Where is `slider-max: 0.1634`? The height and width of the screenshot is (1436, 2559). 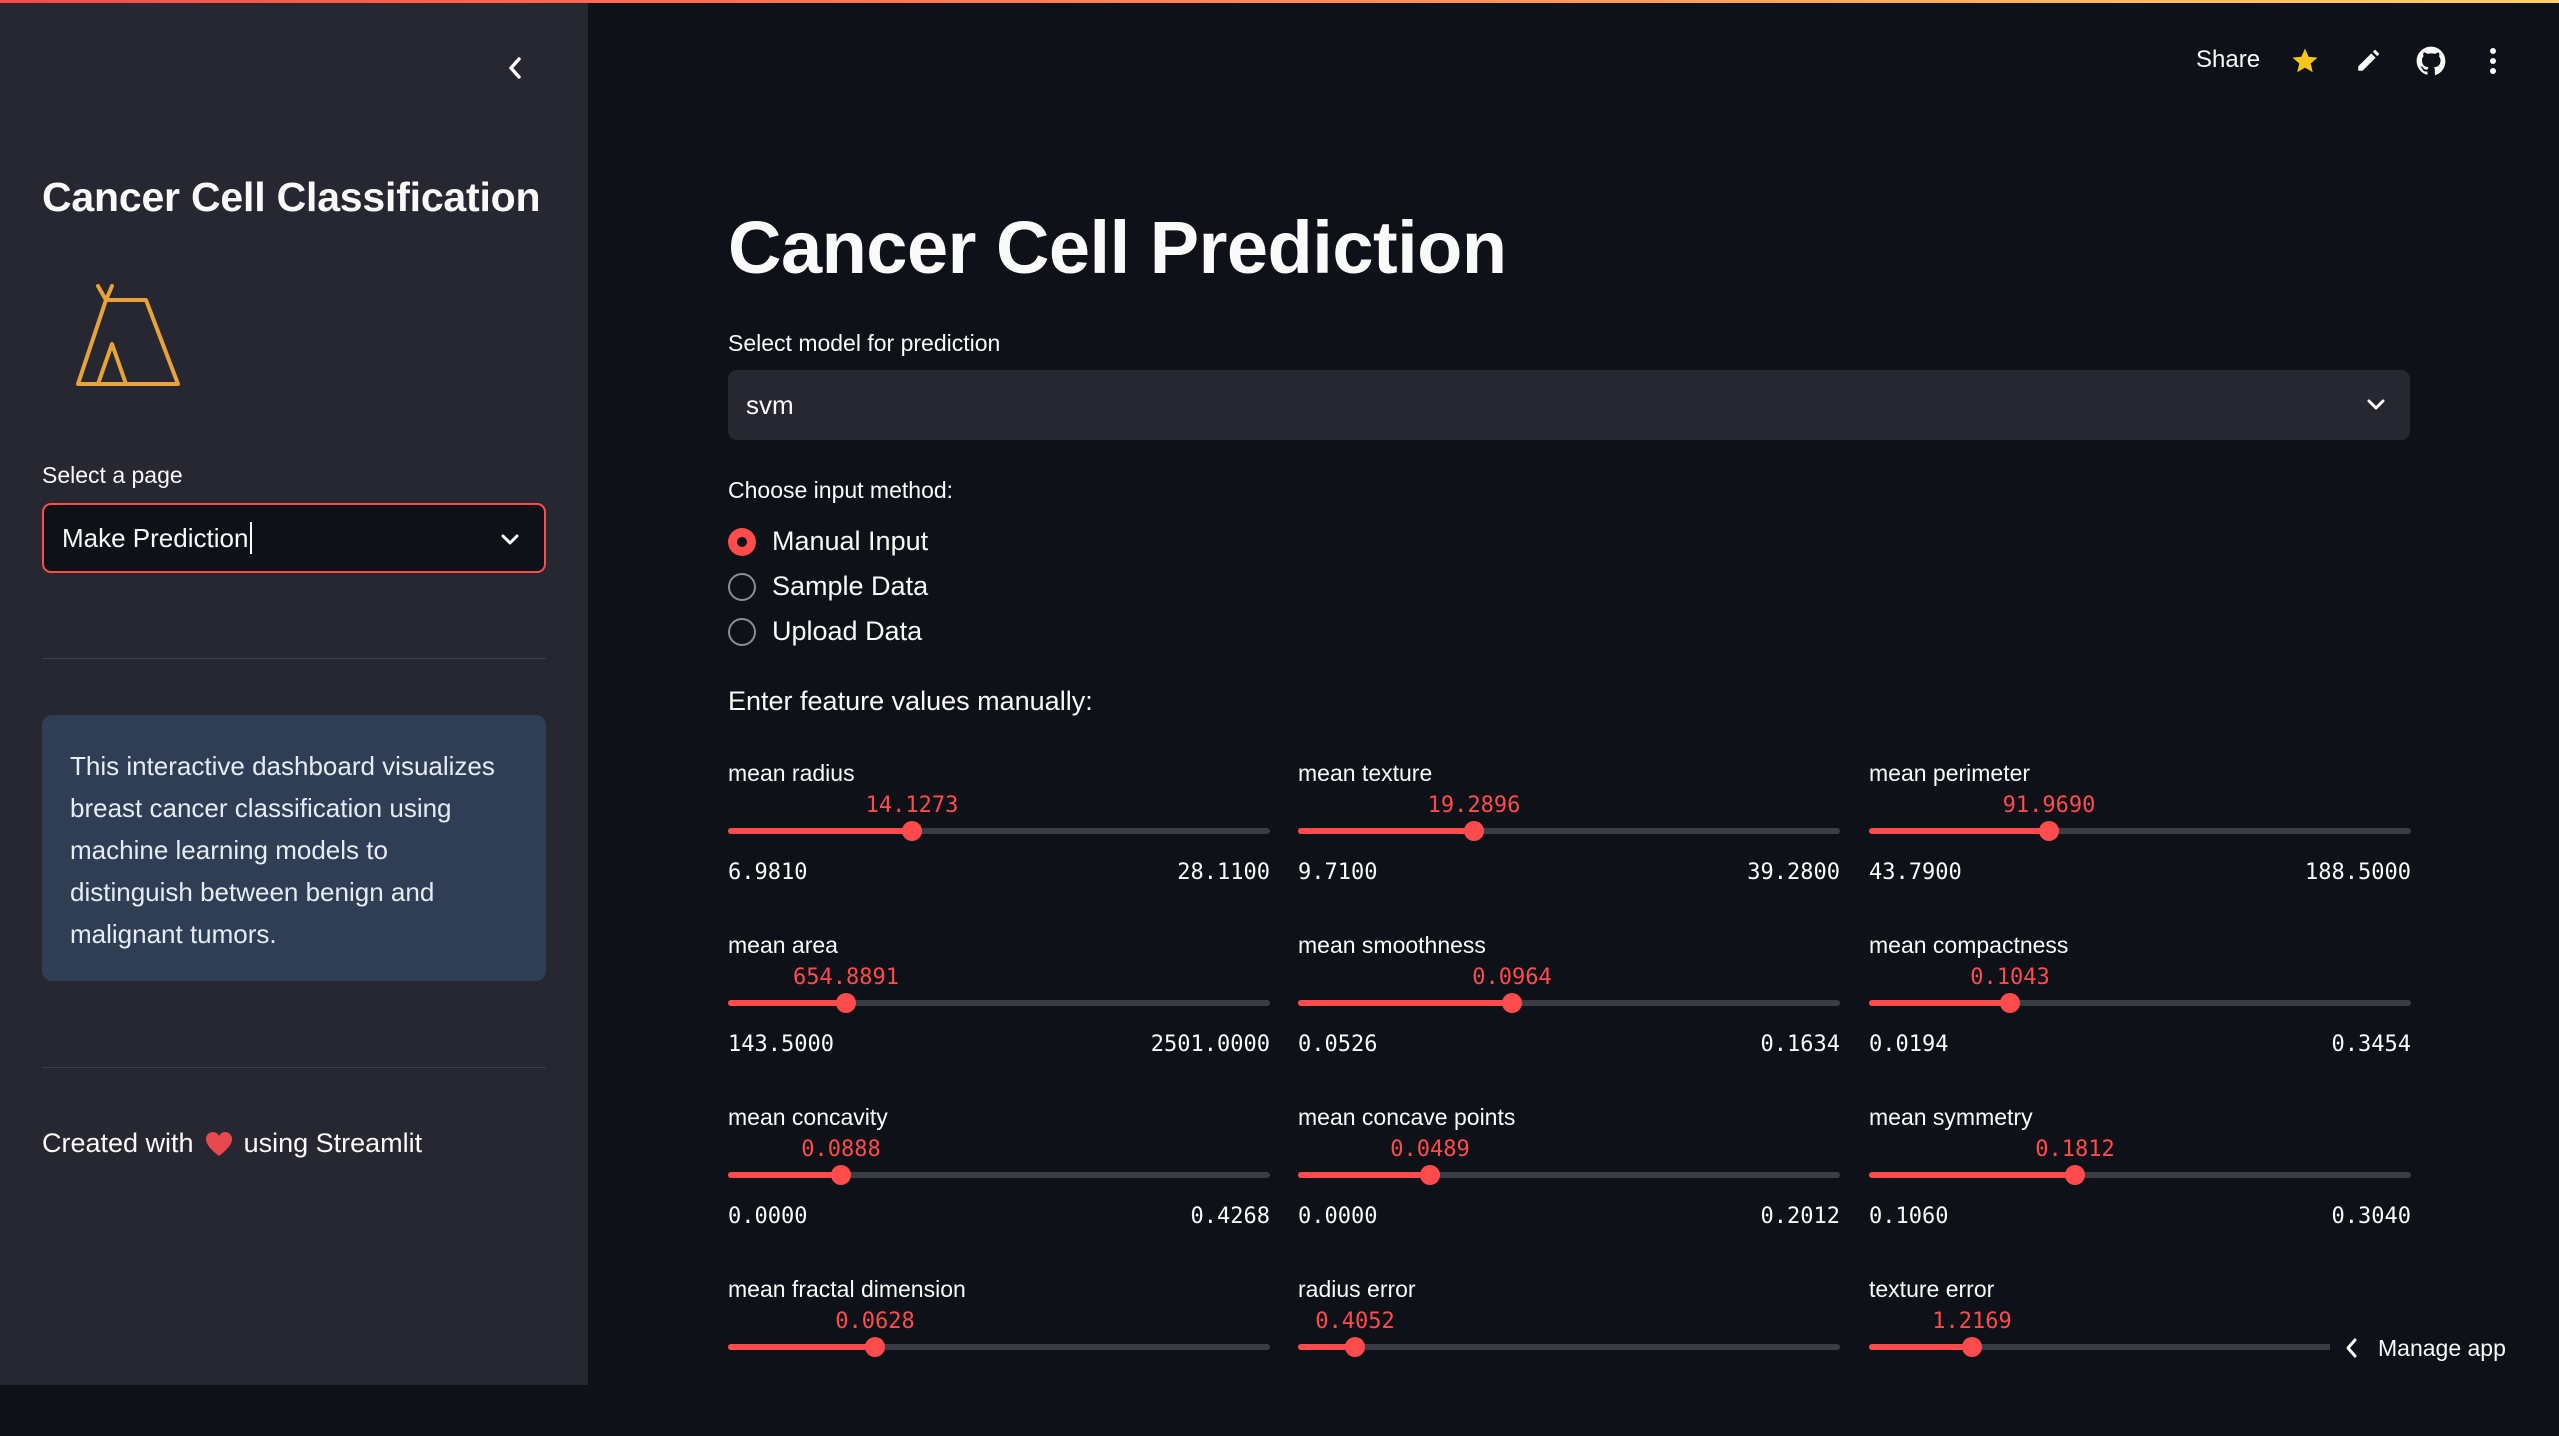 slider-max: 0.1634 is located at coordinates (1800, 1044).